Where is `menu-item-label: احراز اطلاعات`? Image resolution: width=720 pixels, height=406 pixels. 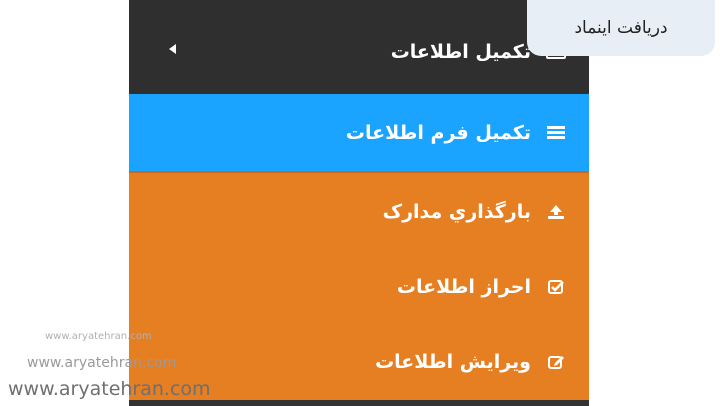 menu-item-label: احراز اطلاعات is located at coordinates (463, 287).